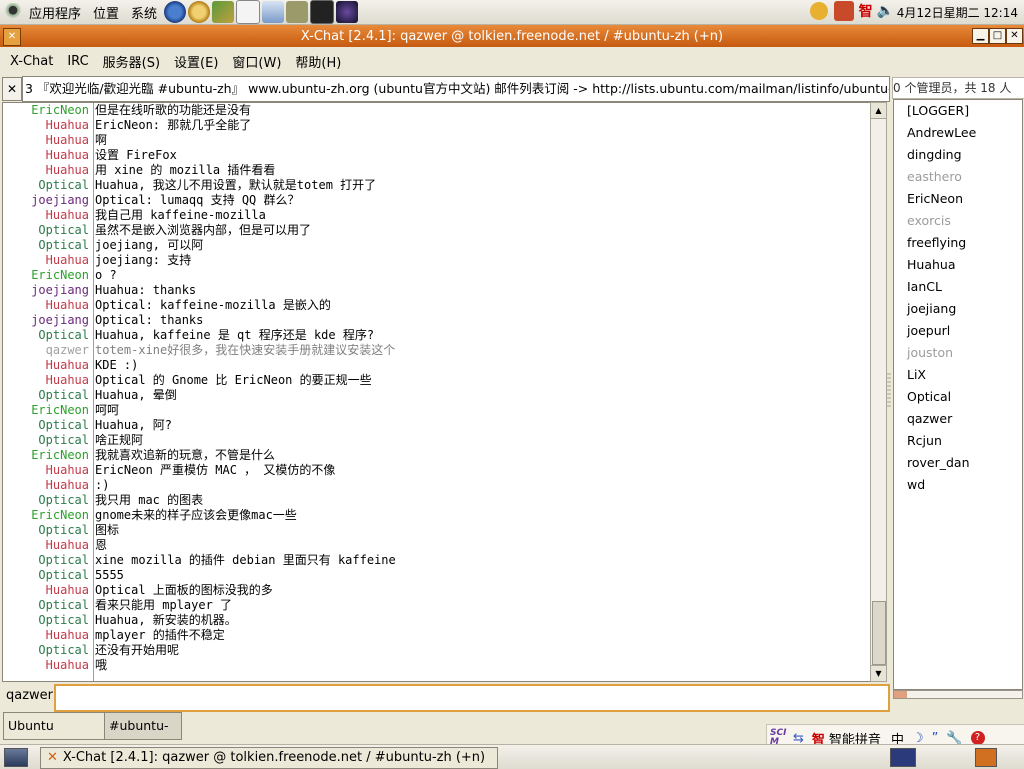 Image resolution: width=1024 pixels, height=769 pixels. I want to click on input-nick-button: qazwer, so click(29, 695).